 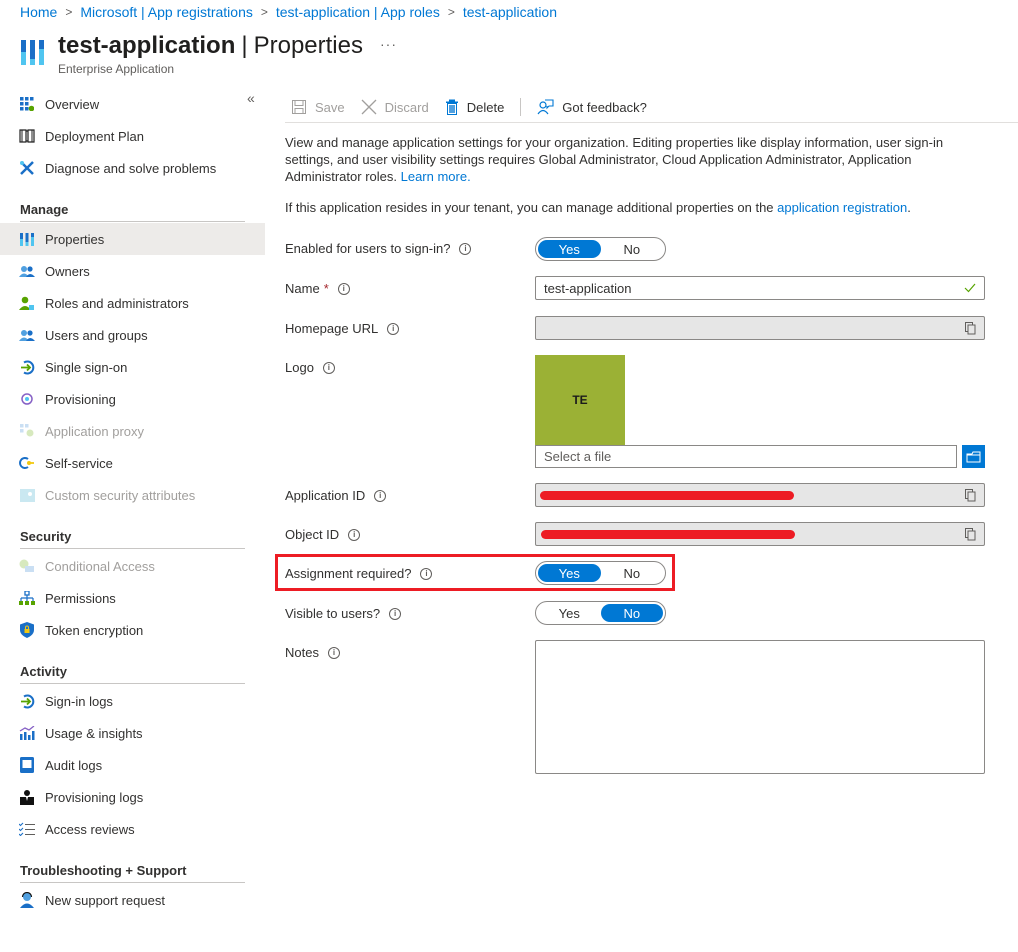 I want to click on sidebar-item-audit-logs: Audit logs, so click(x=132, y=765).